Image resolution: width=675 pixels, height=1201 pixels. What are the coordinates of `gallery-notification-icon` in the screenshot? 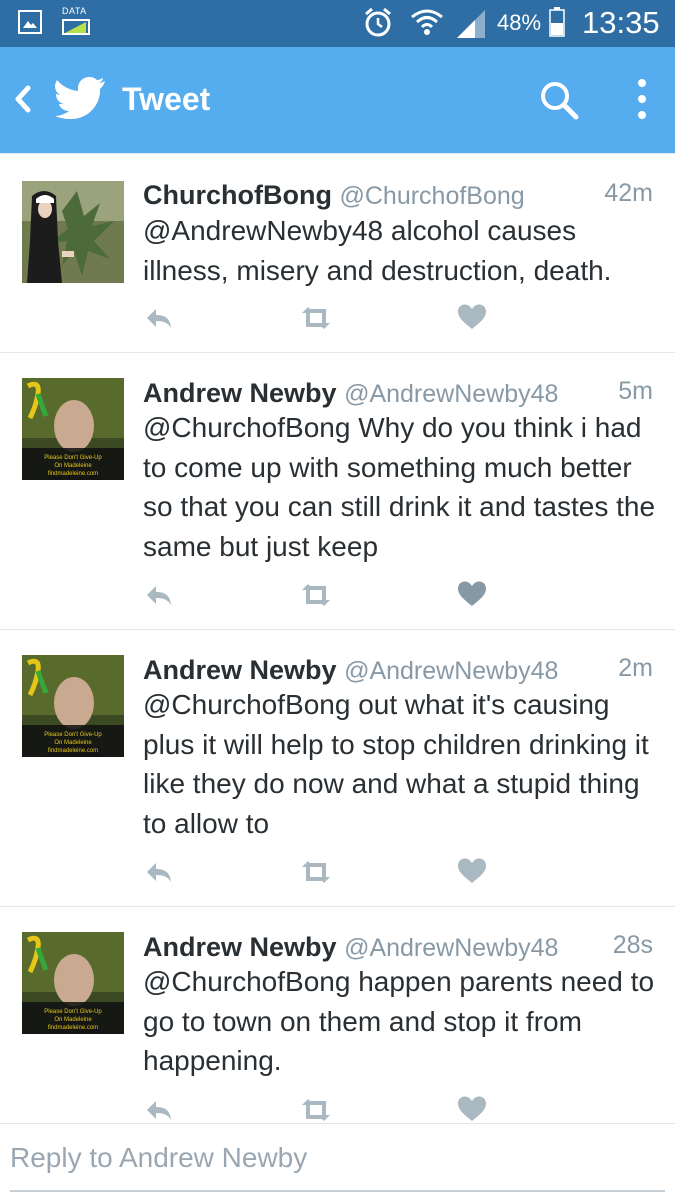 It's located at (30, 22).